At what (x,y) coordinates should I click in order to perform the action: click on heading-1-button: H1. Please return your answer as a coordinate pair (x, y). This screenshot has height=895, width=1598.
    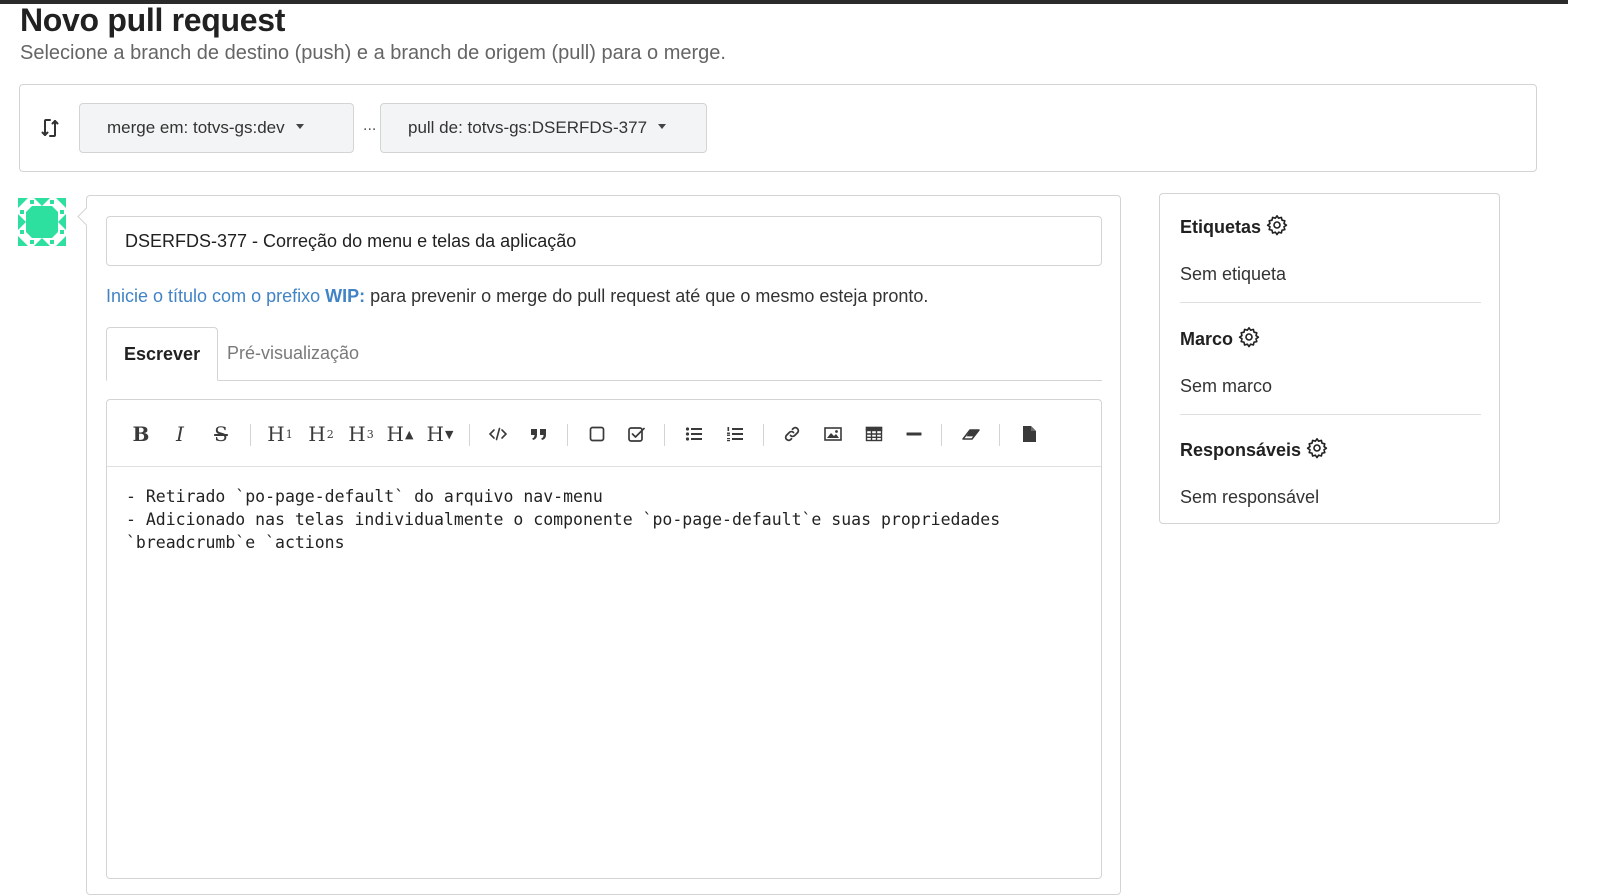
    Looking at the image, I should click on (280, 434).